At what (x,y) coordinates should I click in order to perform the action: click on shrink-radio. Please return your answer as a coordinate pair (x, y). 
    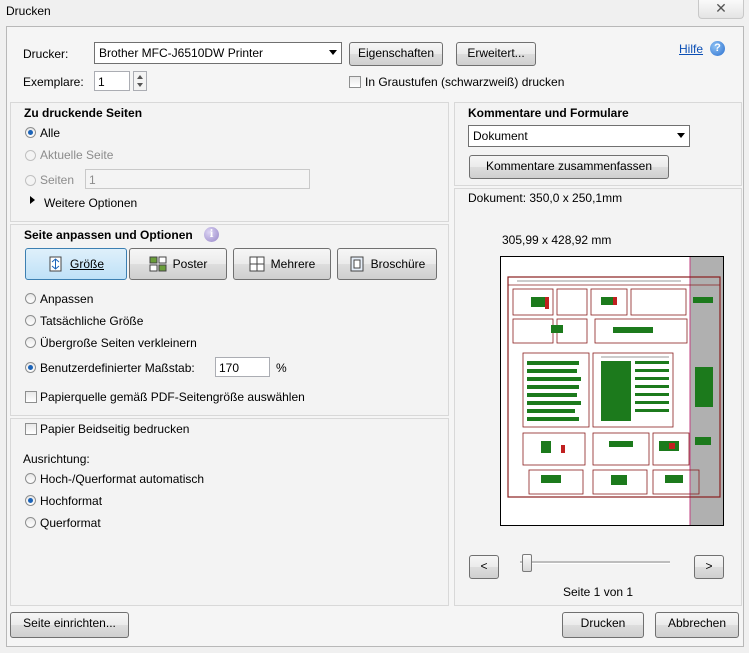
    Looking at the image, I should click on (30, 342).